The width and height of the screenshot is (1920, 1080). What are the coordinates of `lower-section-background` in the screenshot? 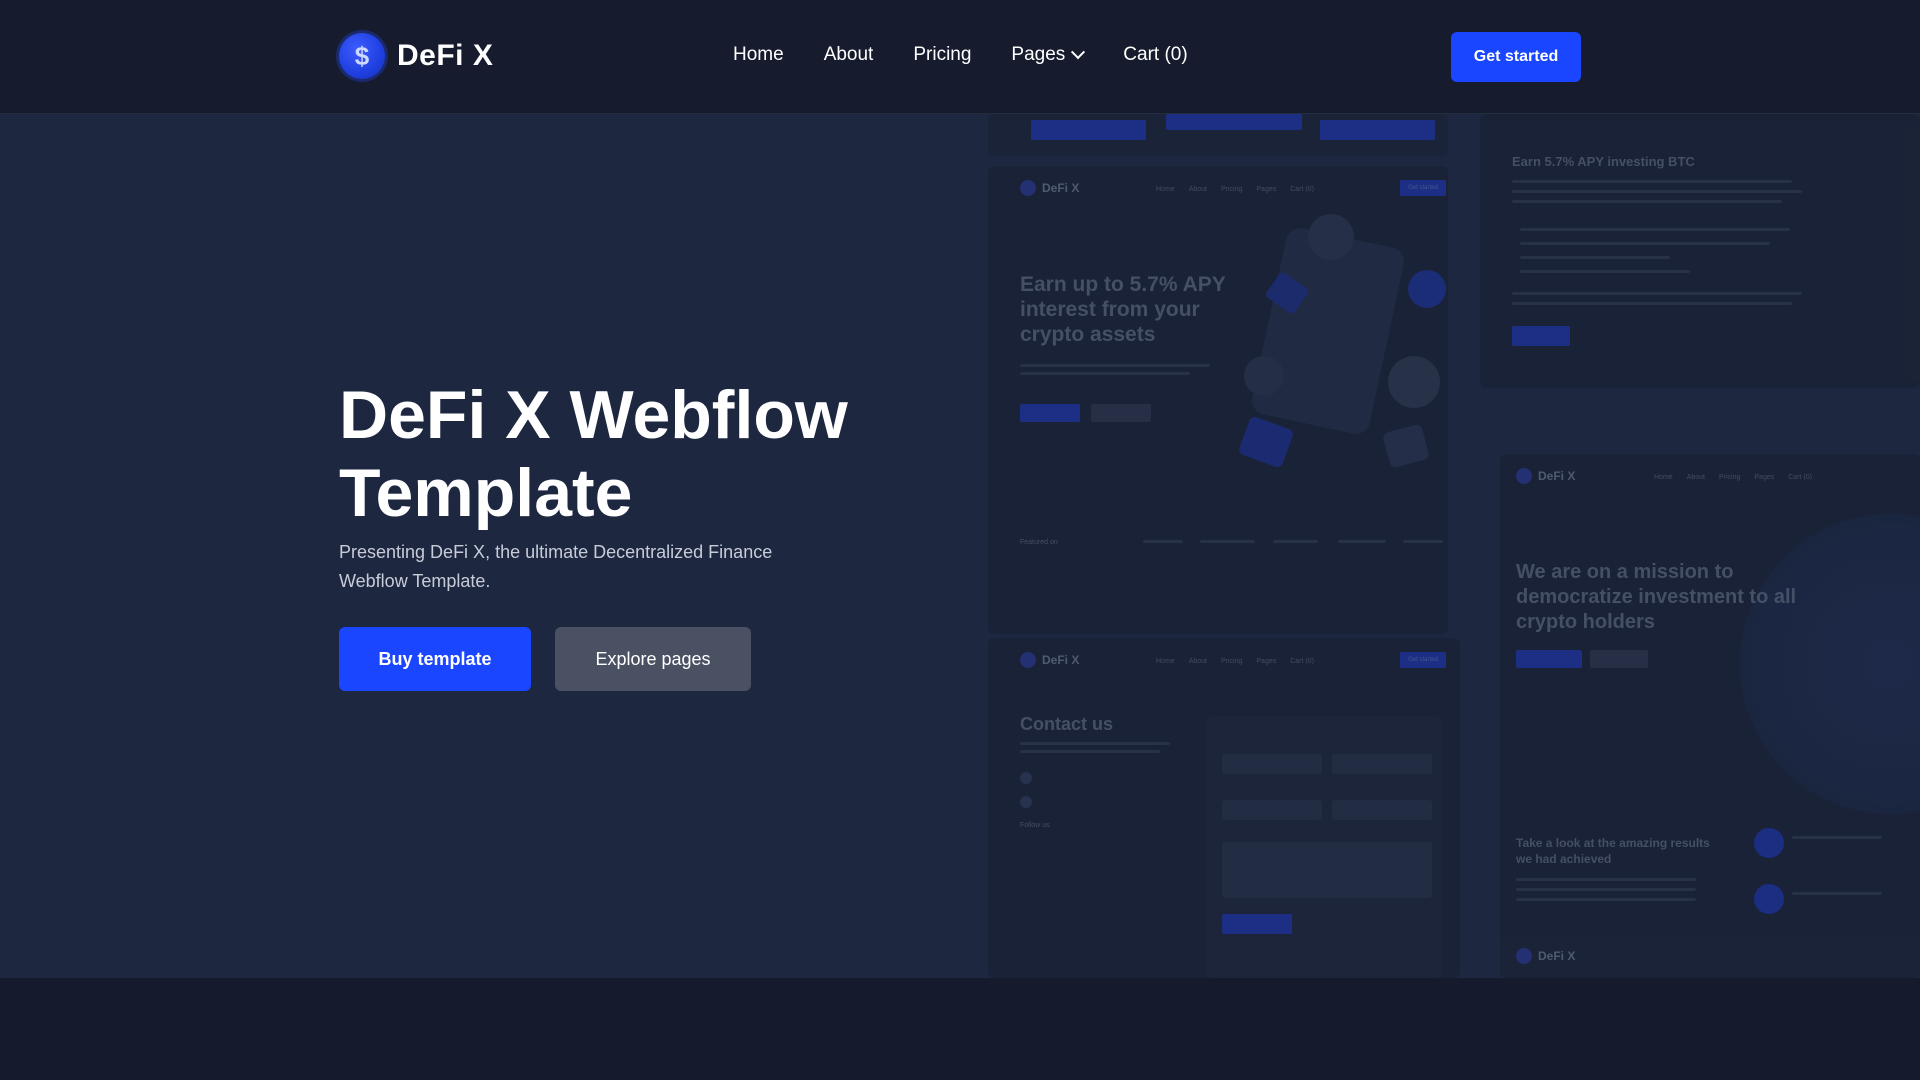 It's located at (960, 1029).